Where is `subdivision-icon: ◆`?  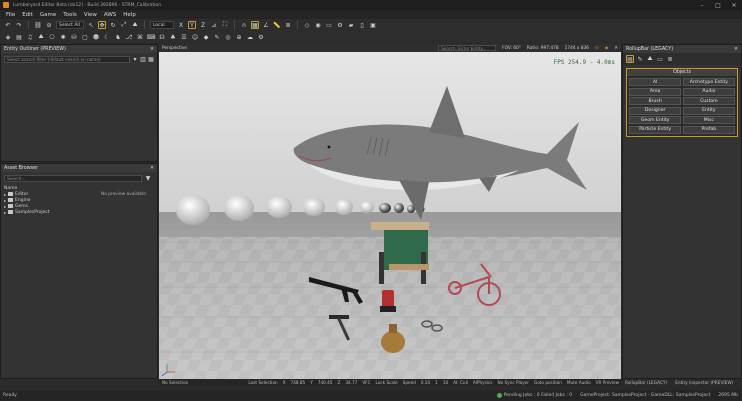 subdivision-icon: ◆ is located at coordinates (206, 37).